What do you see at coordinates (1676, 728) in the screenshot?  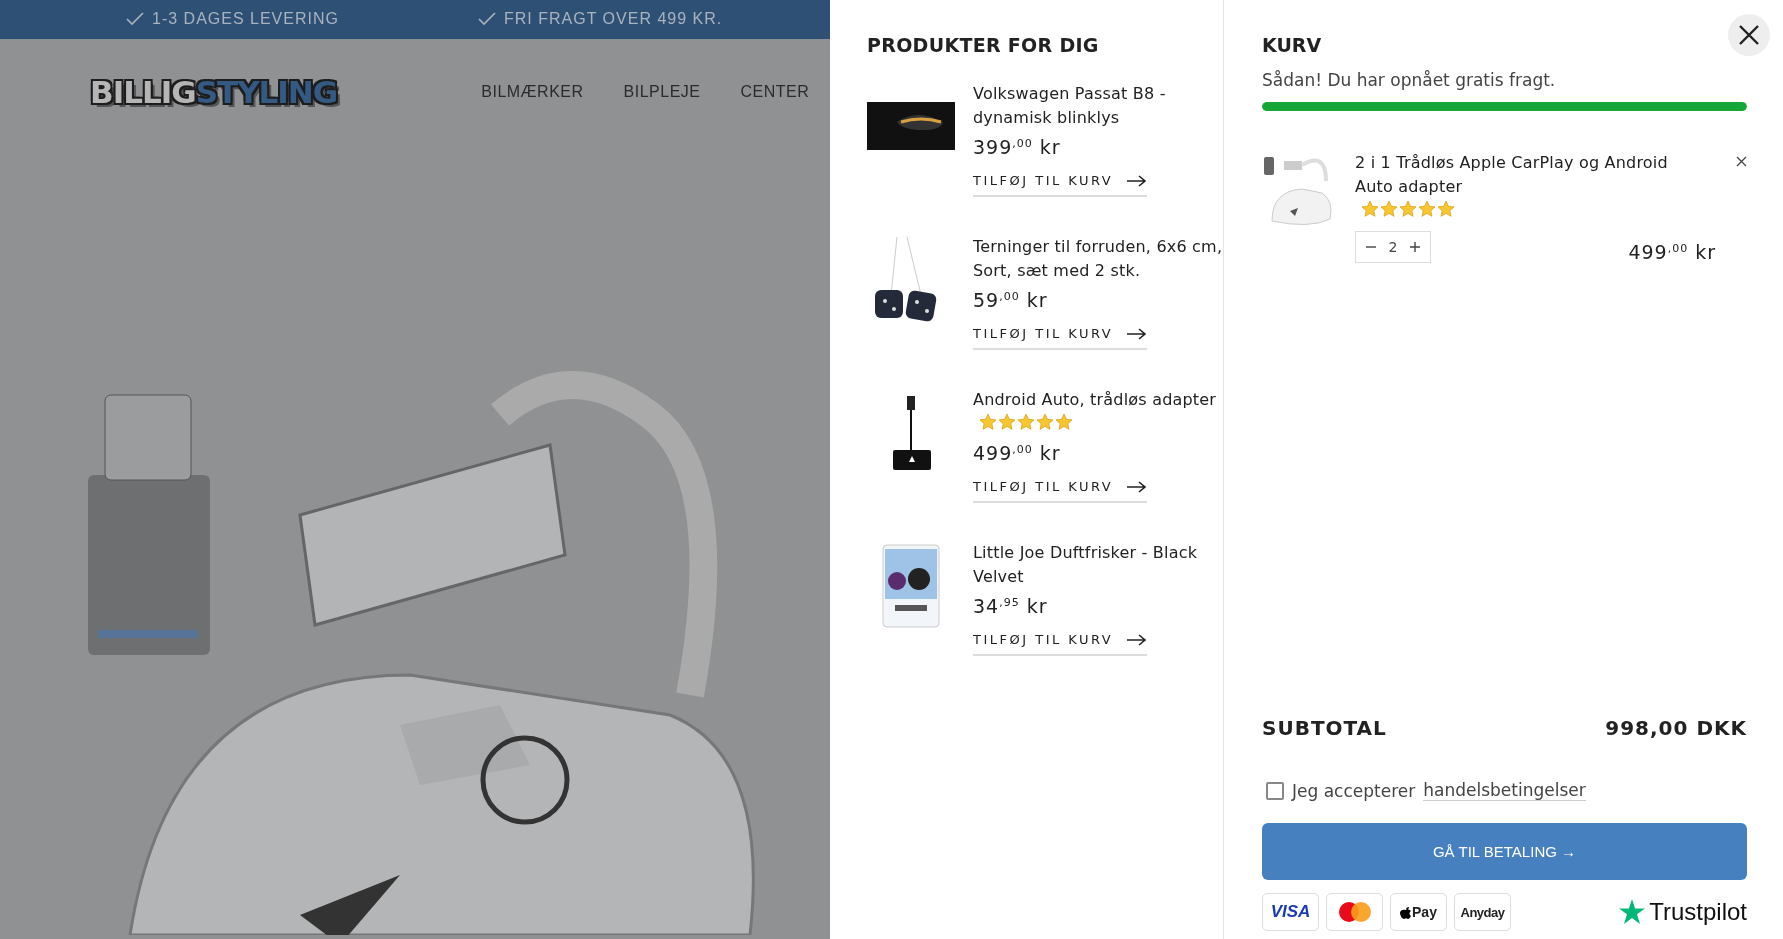 I see `subtotal-amount: 998,00 DKK` at bounding box center [1676, 728].